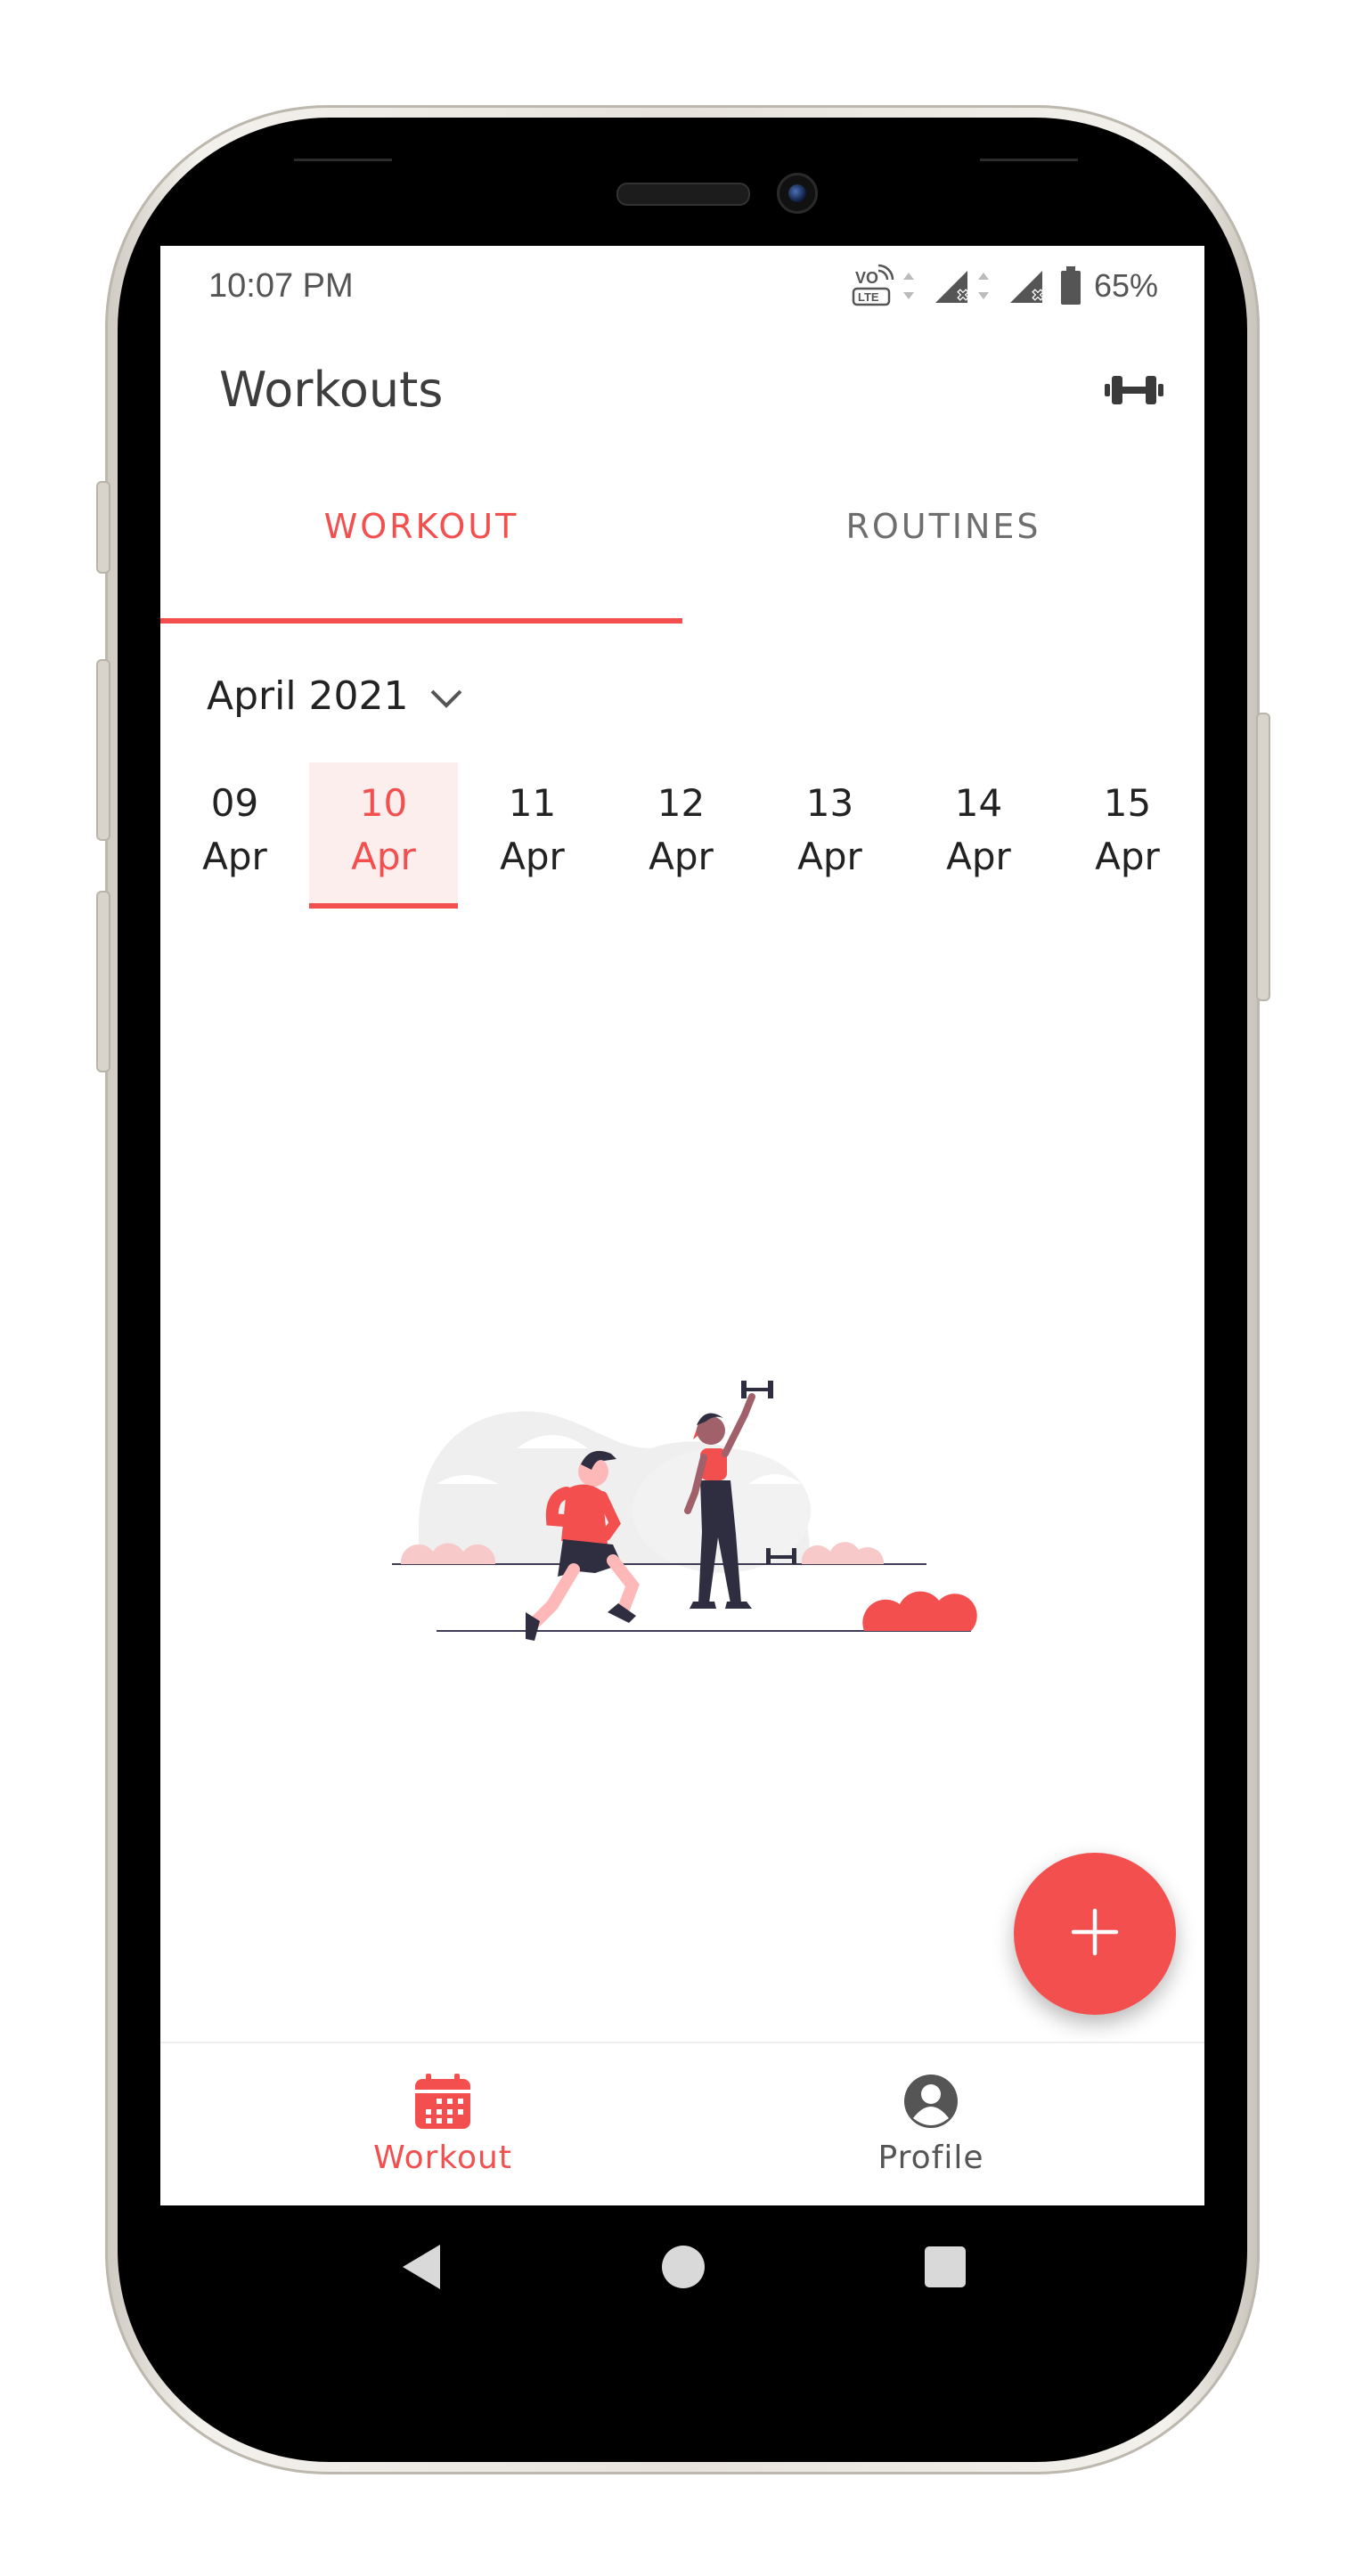 The image size is (1363, 2576). What do you see at coordinates (682, 287) in the screenshot?
I see `status-bar: 10:07 PM VO LTE 65%` at bounding box center [682, 287].